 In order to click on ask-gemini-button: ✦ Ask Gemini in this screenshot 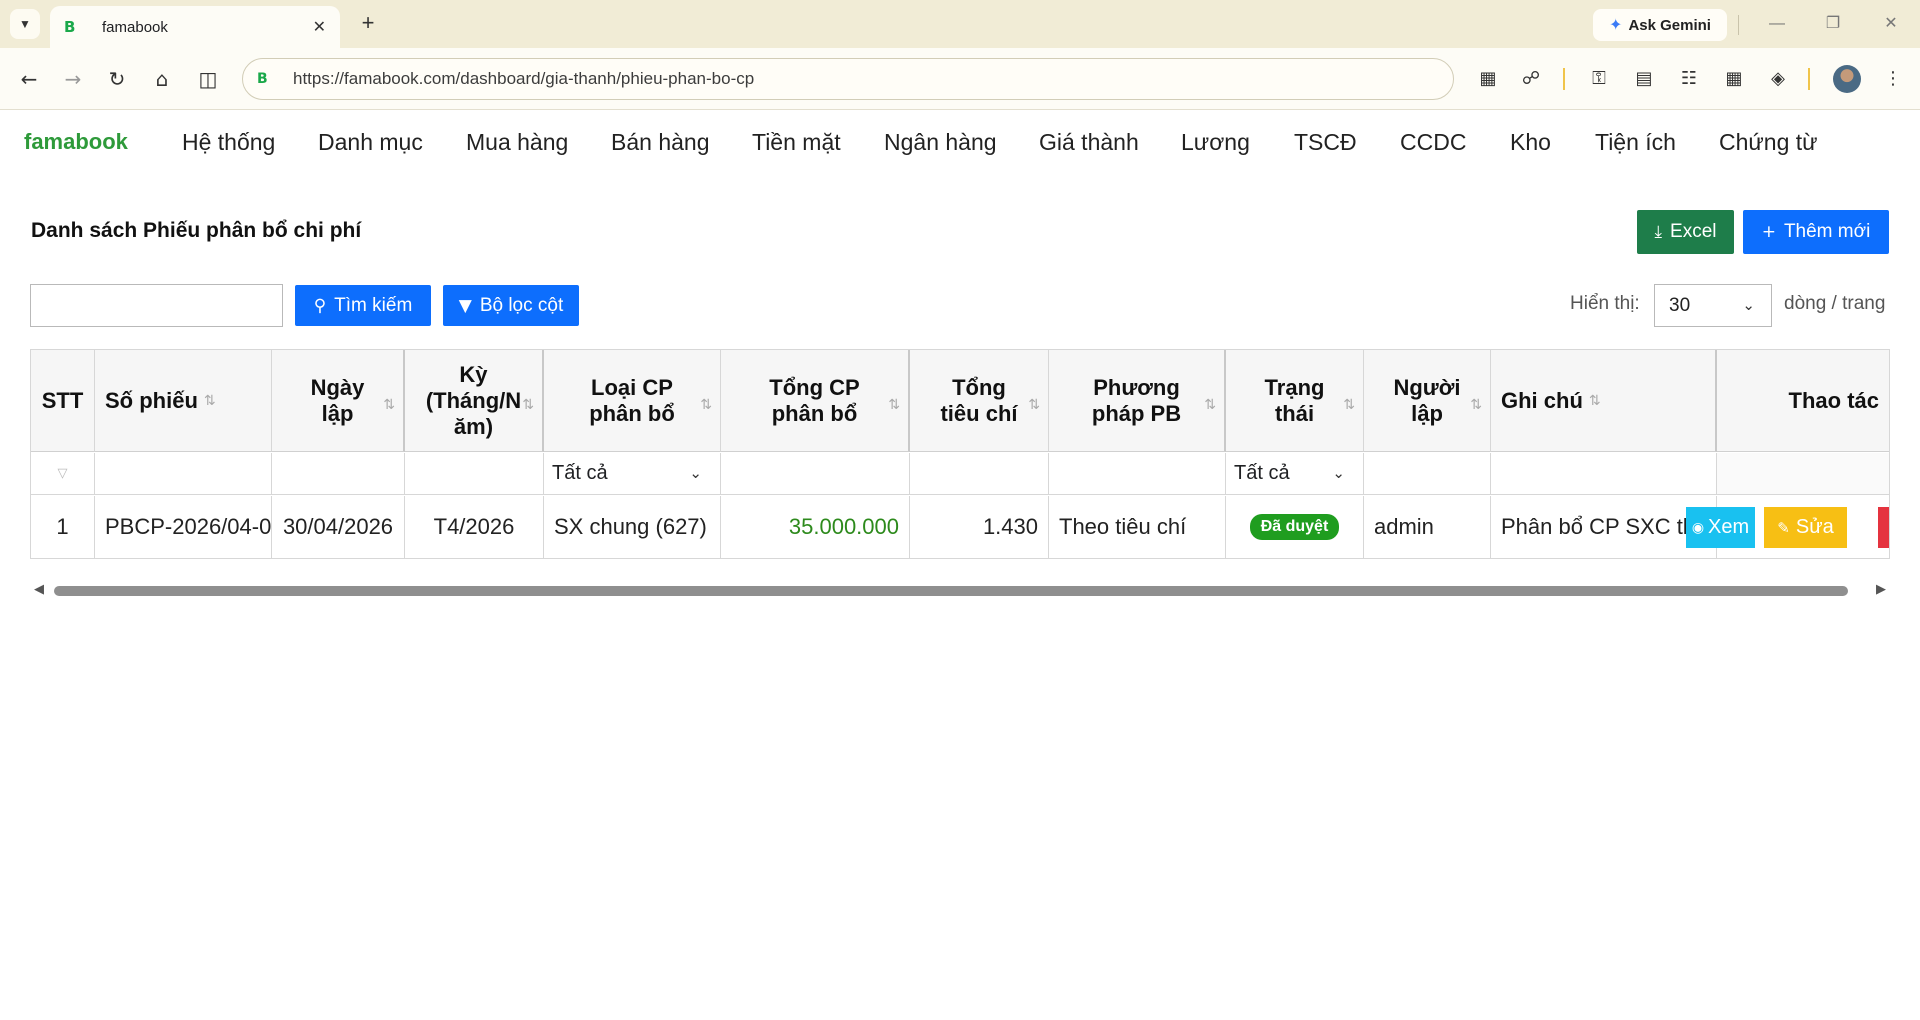, I will do `click(1660, 25)`.